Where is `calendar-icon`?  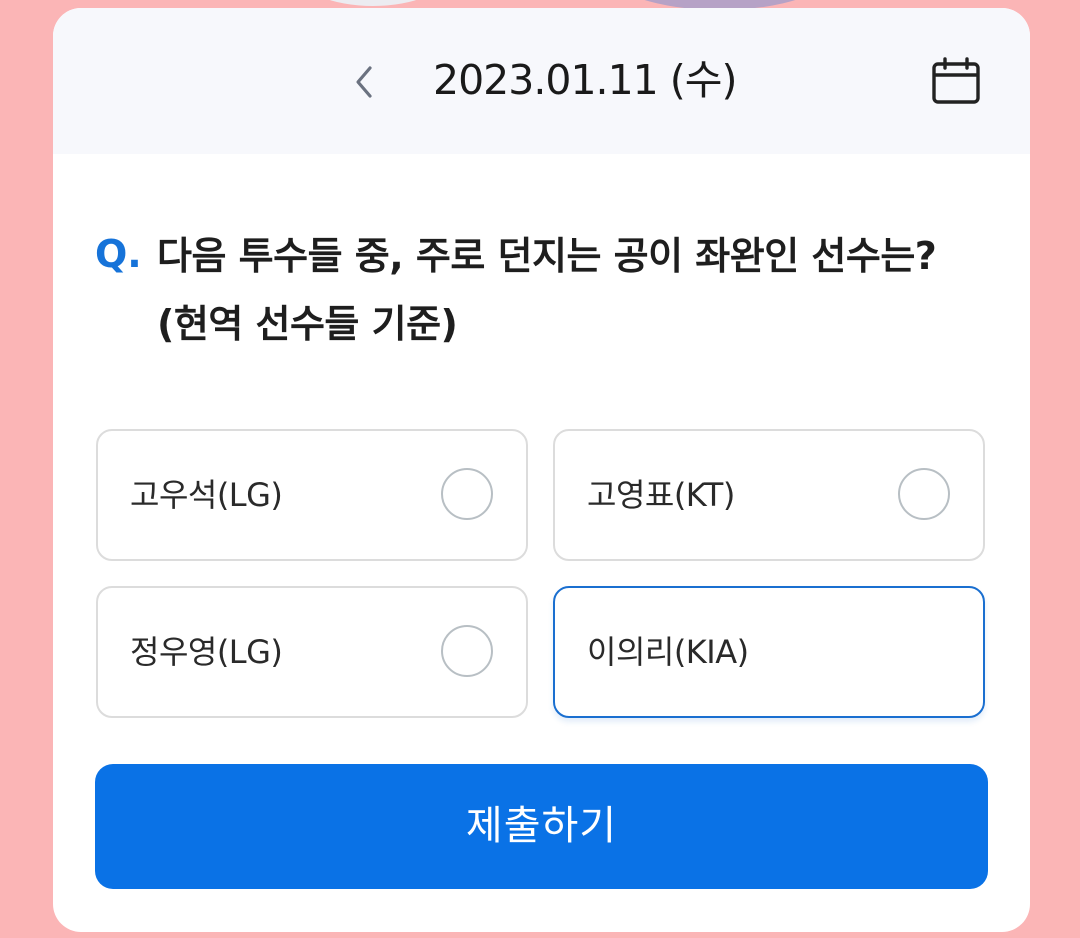 calendar-icon is located at coordinates (956, 80).